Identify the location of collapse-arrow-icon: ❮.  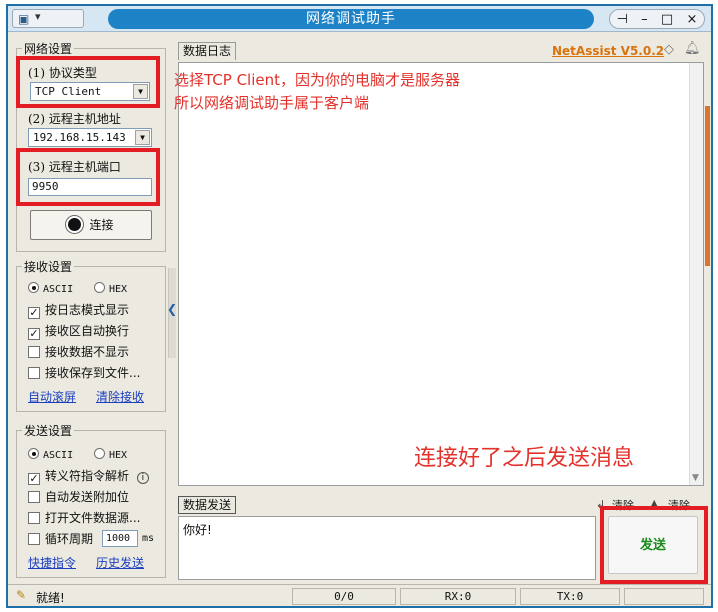
(172, 309).